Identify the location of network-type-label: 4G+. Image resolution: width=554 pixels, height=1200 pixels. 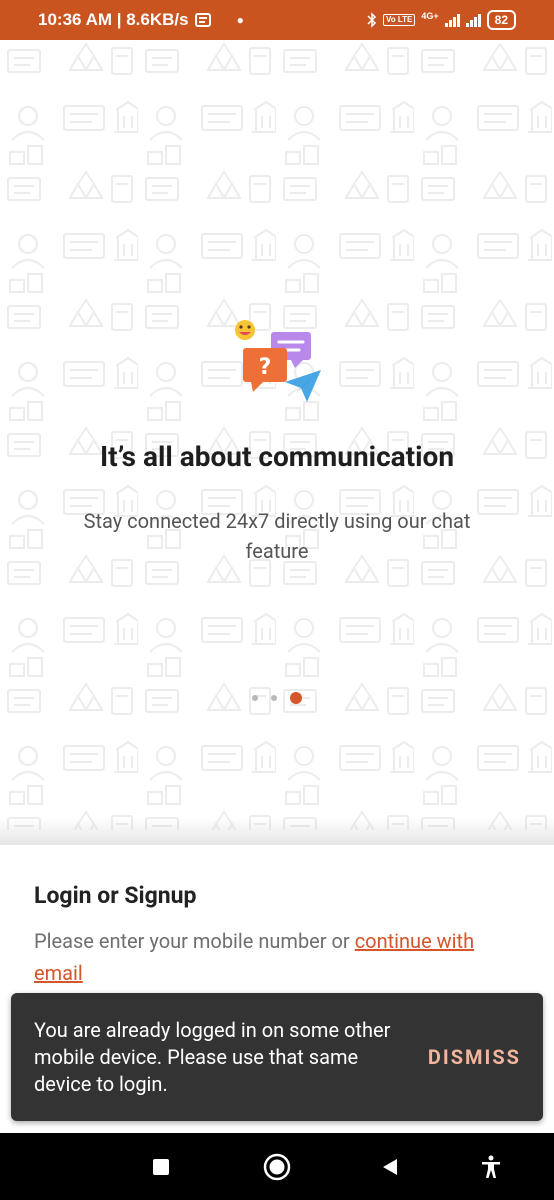
(430, 16).